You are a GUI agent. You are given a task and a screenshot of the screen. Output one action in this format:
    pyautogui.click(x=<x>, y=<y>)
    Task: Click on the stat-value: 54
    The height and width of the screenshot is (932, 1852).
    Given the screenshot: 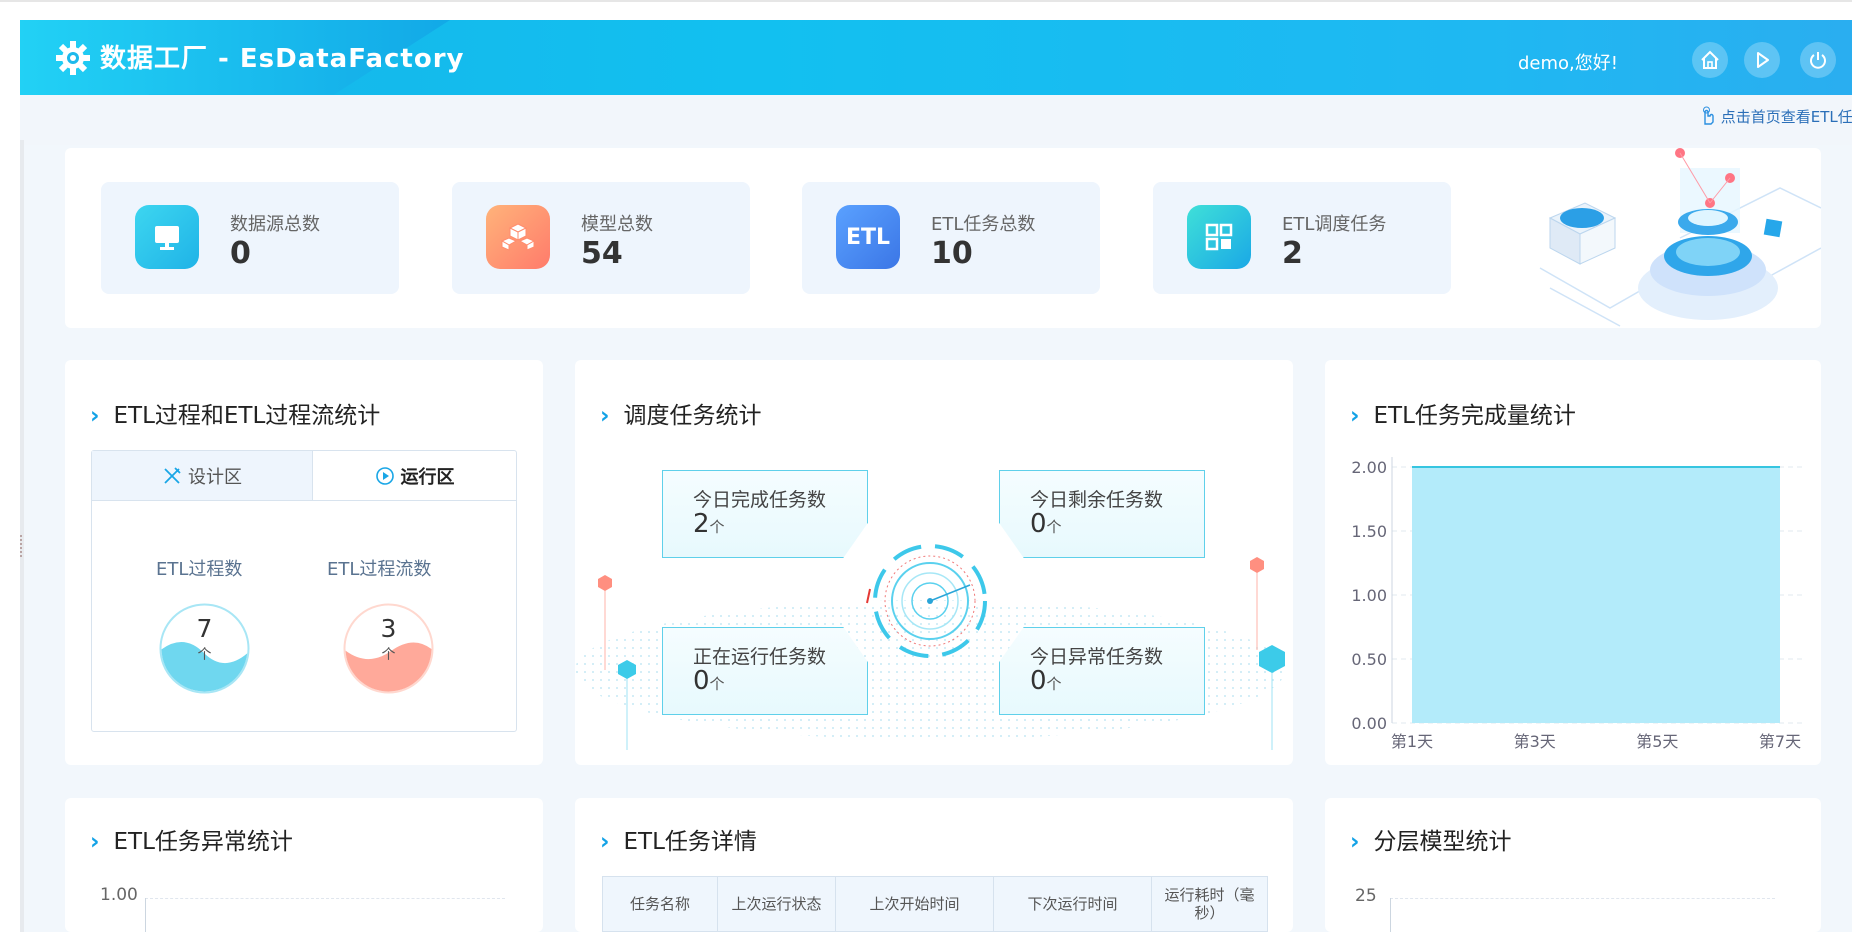 What is the action you would take?
    pyautogui.click(x=602, y=253)
    